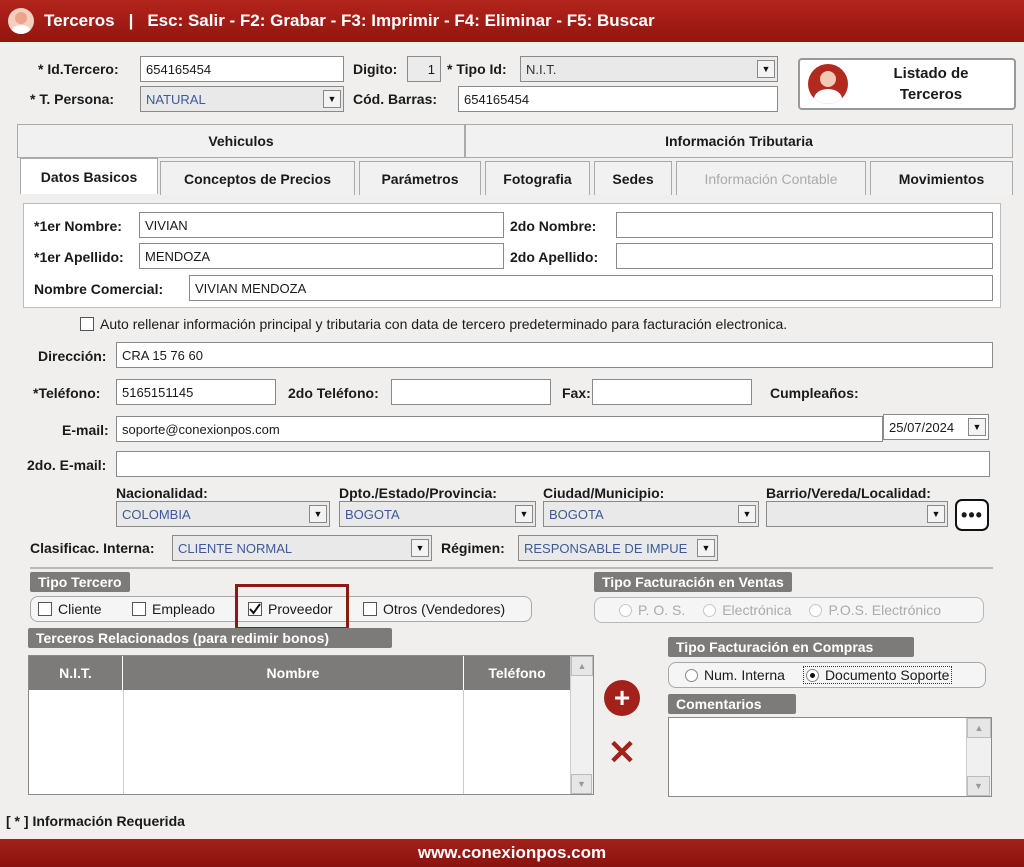 The width and height of the screenshot is (1024, 867). Describe the element at coordinates (302, 548) in the screenshot. I see `clasificacion-select: CLIENTE NORMAL ▼` at that location.